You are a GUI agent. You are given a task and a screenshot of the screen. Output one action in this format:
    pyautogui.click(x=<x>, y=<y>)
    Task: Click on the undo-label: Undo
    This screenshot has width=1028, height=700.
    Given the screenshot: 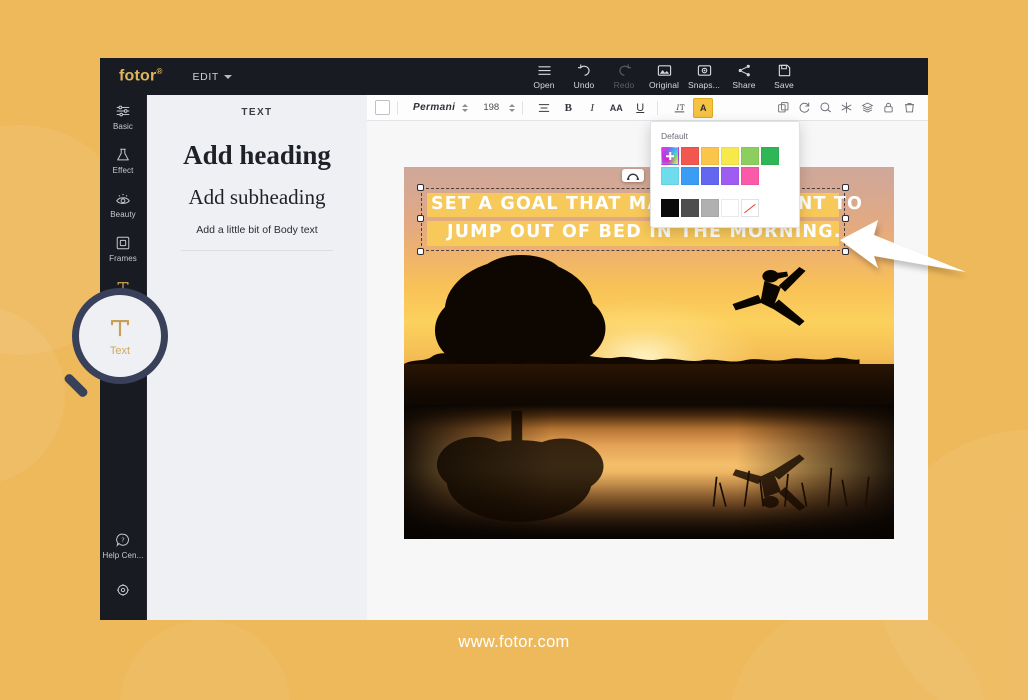 What is the action you would take?
    pyautogui.click(x=584, y=85)
    